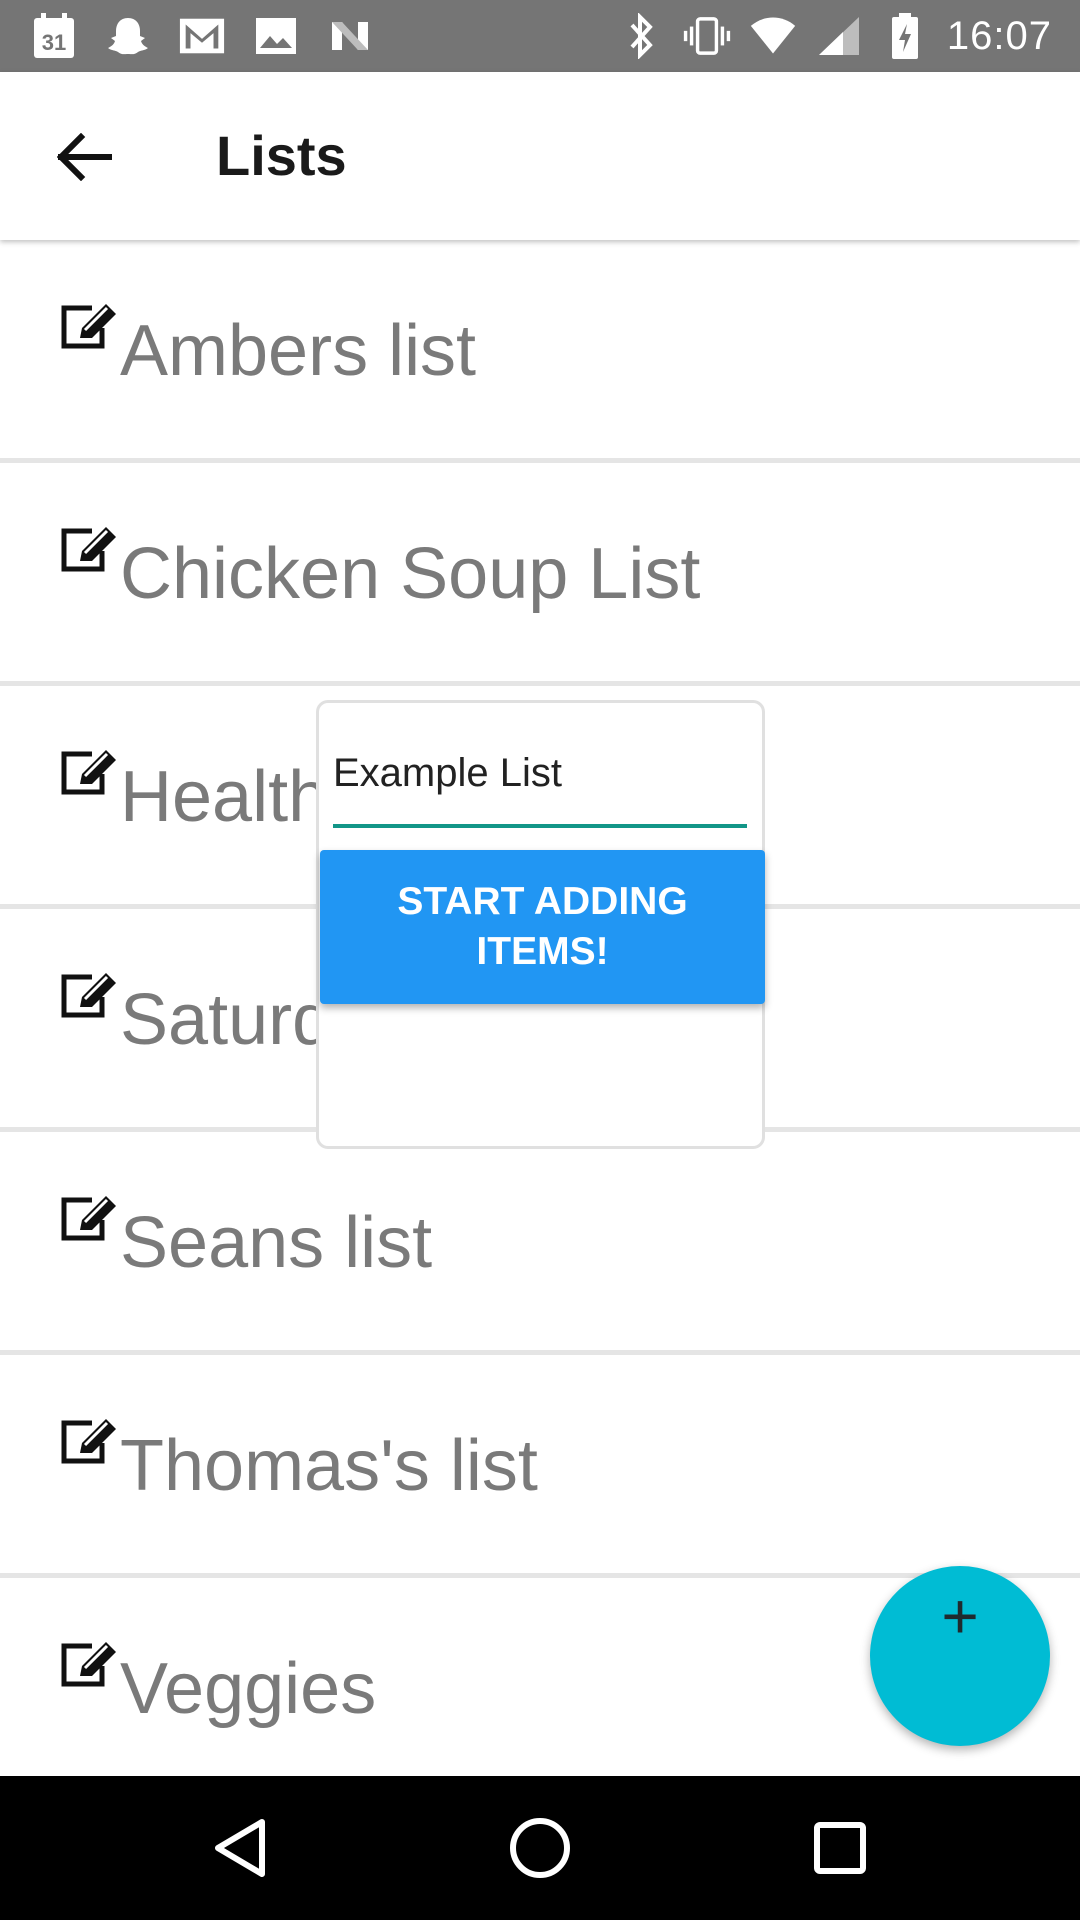 The width and height of the screenshot is (1080, 1920). Describe the element at coordinates (226, 1020) in the screenshot. I see `list-item-label: Saturd` at that location.